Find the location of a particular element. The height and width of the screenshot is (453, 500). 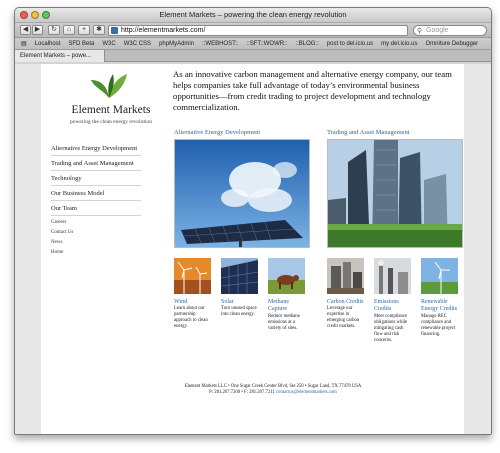

nav-item-trading: Trading and Asset Management is located at coordinates (96, 163).